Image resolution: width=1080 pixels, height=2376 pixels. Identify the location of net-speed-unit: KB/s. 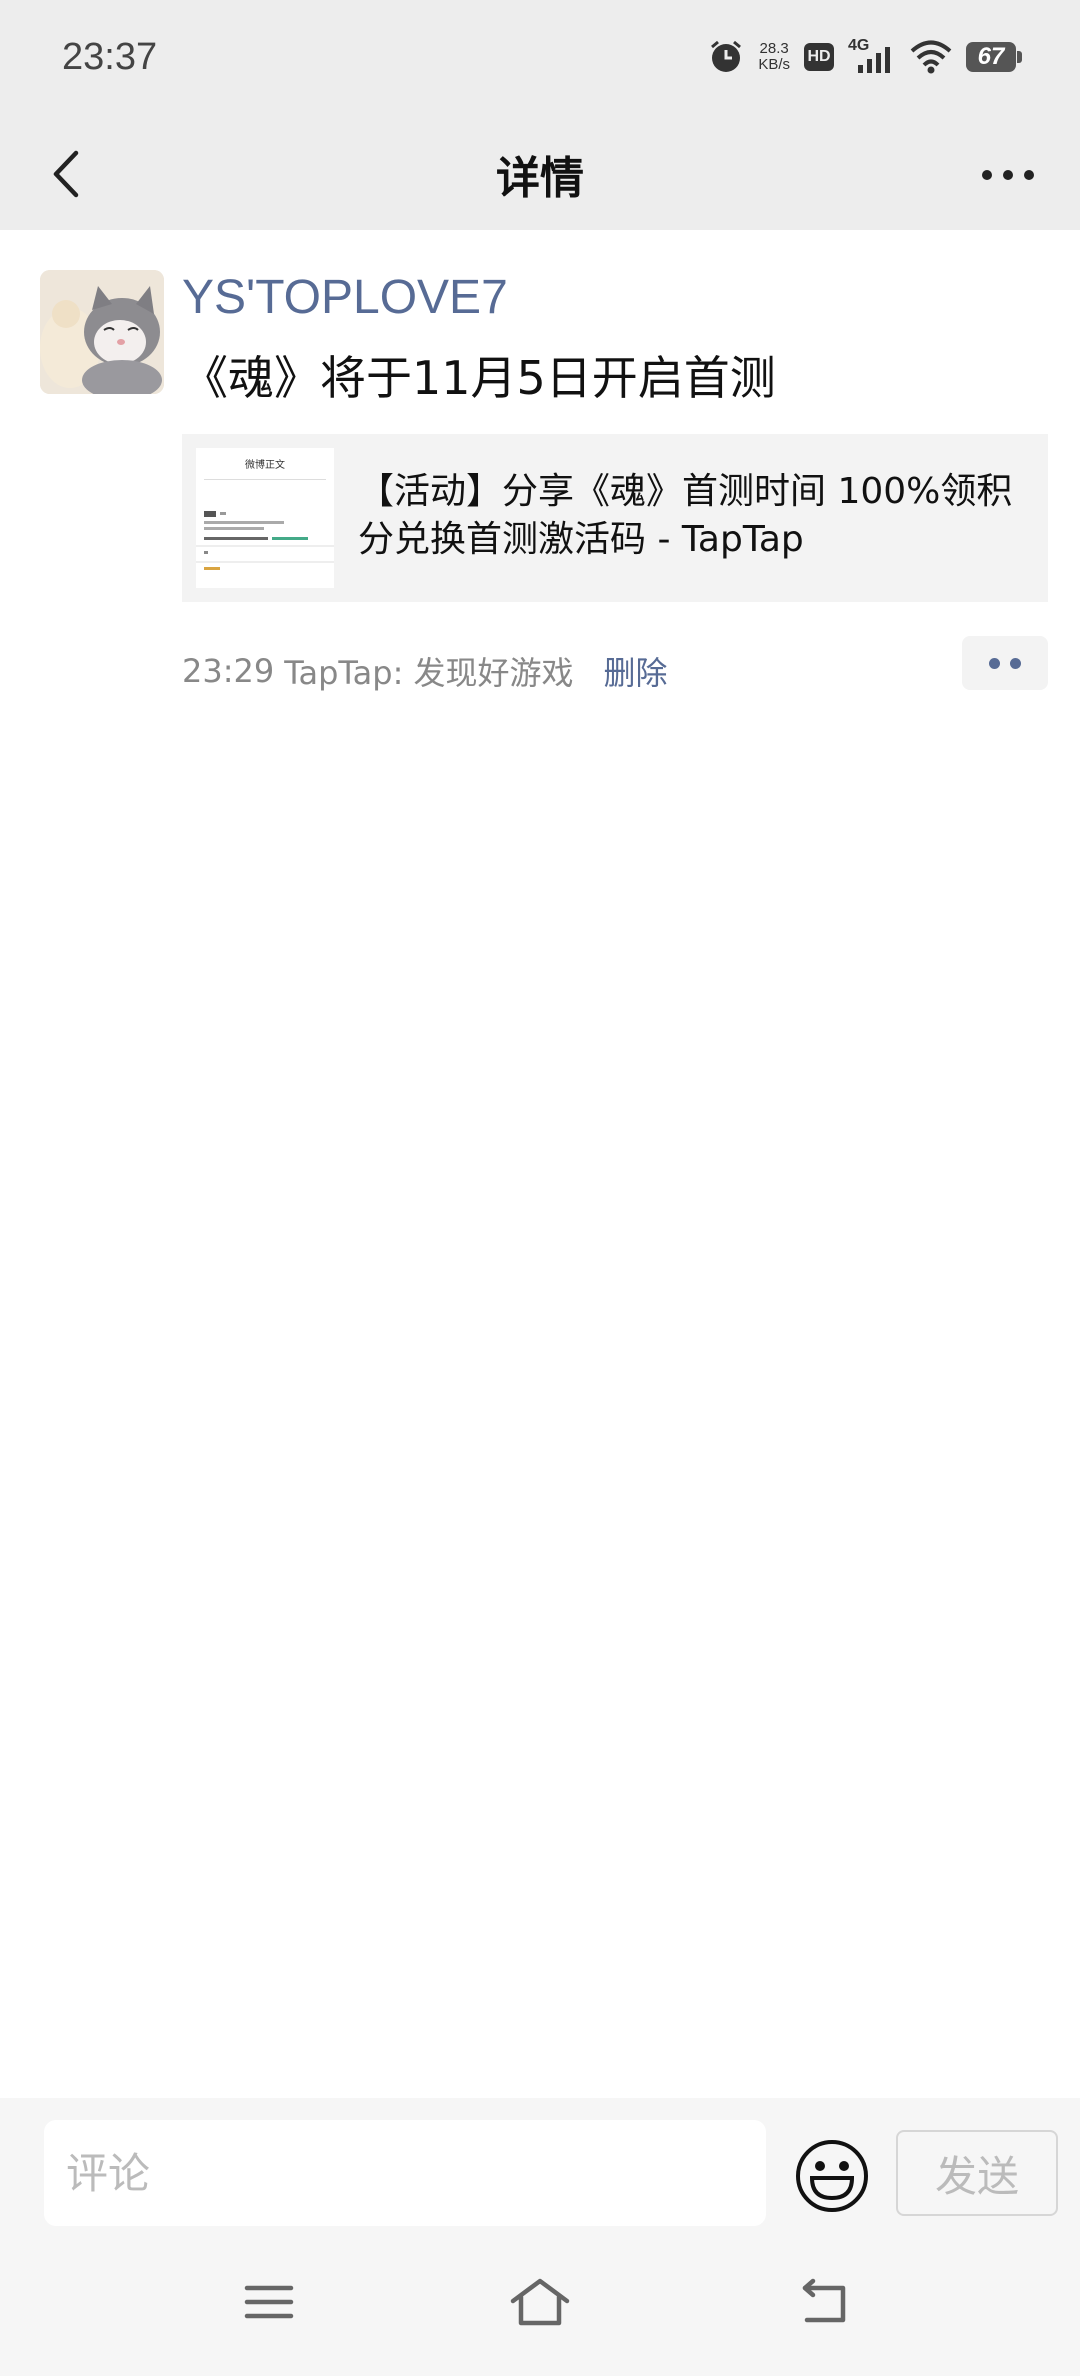
(774, 64).